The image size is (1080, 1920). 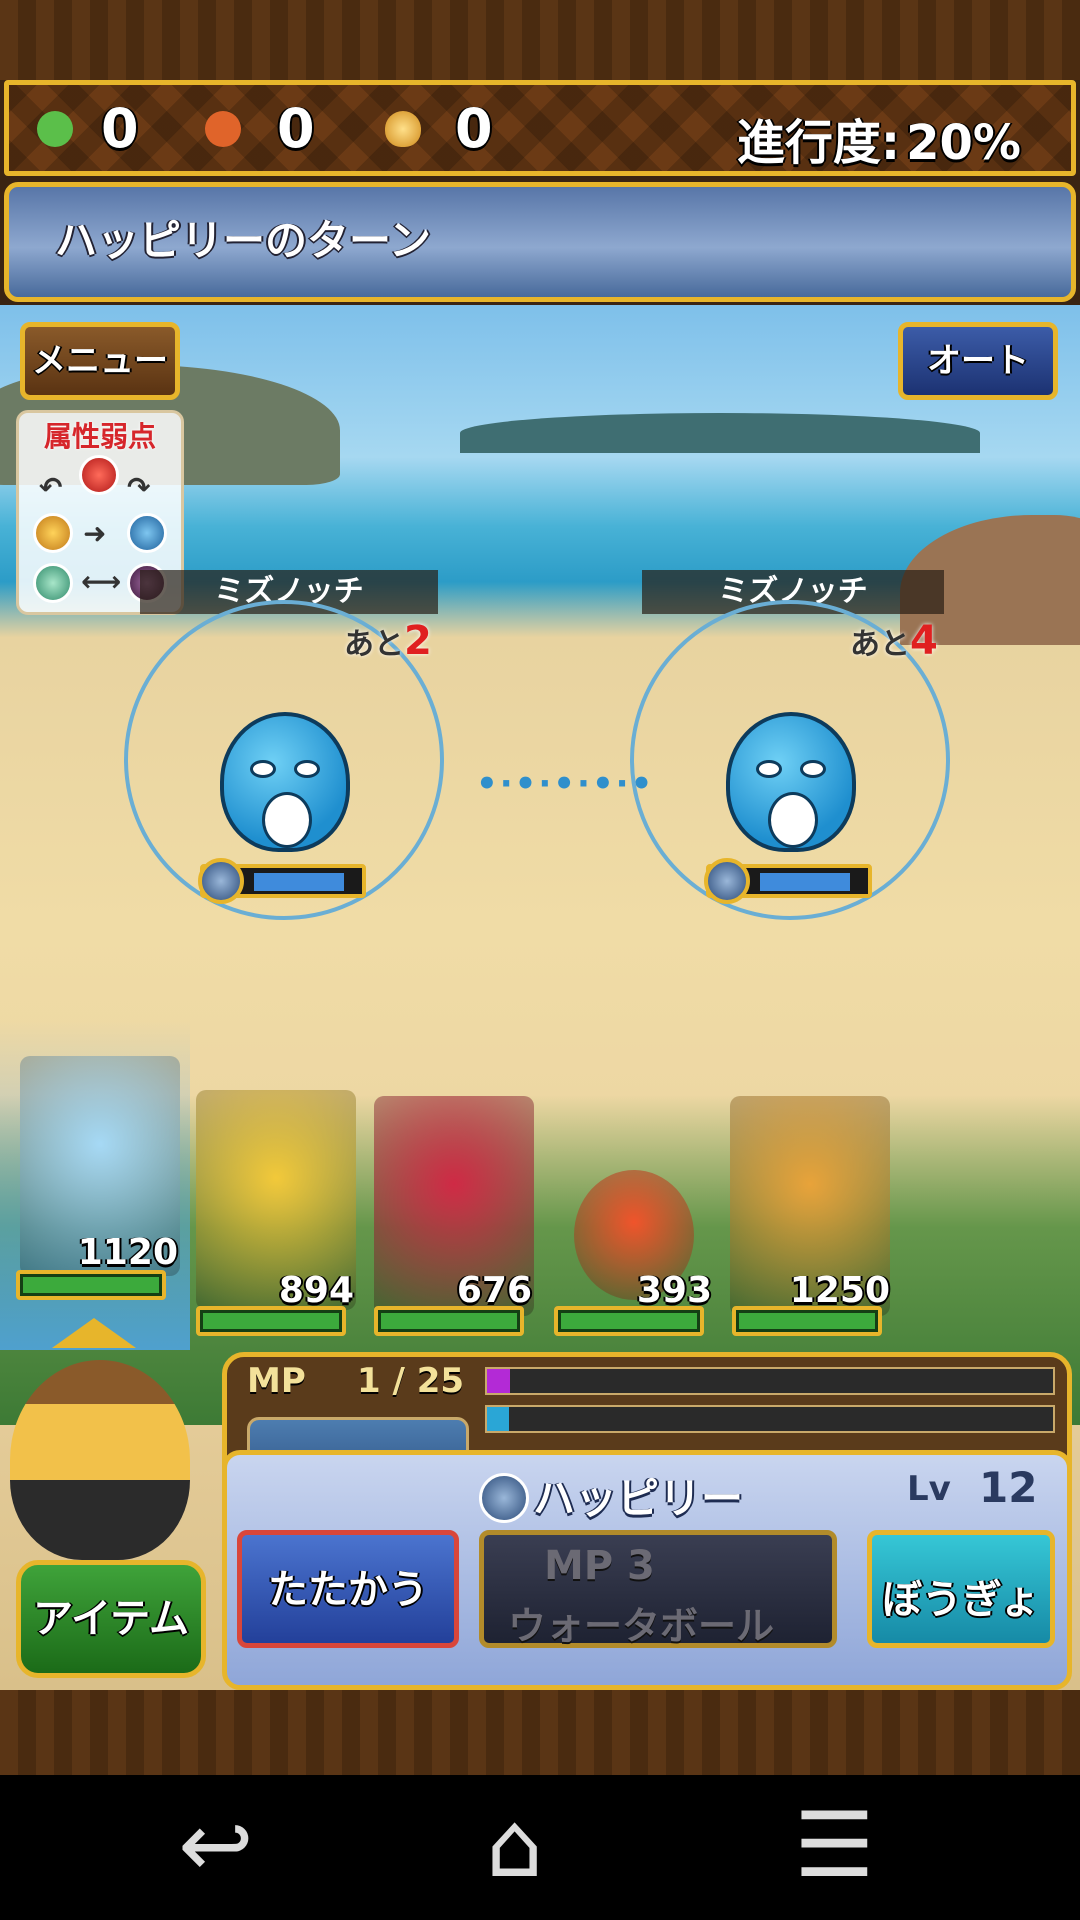 What do you see at coordinates (834, 1845) in the screenshot?
I see `recent-apps-icon: ☰` at bounding box center [834, 1845].